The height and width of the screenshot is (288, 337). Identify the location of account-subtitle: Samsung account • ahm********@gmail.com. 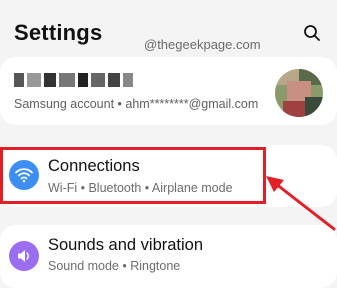
(136, 104).